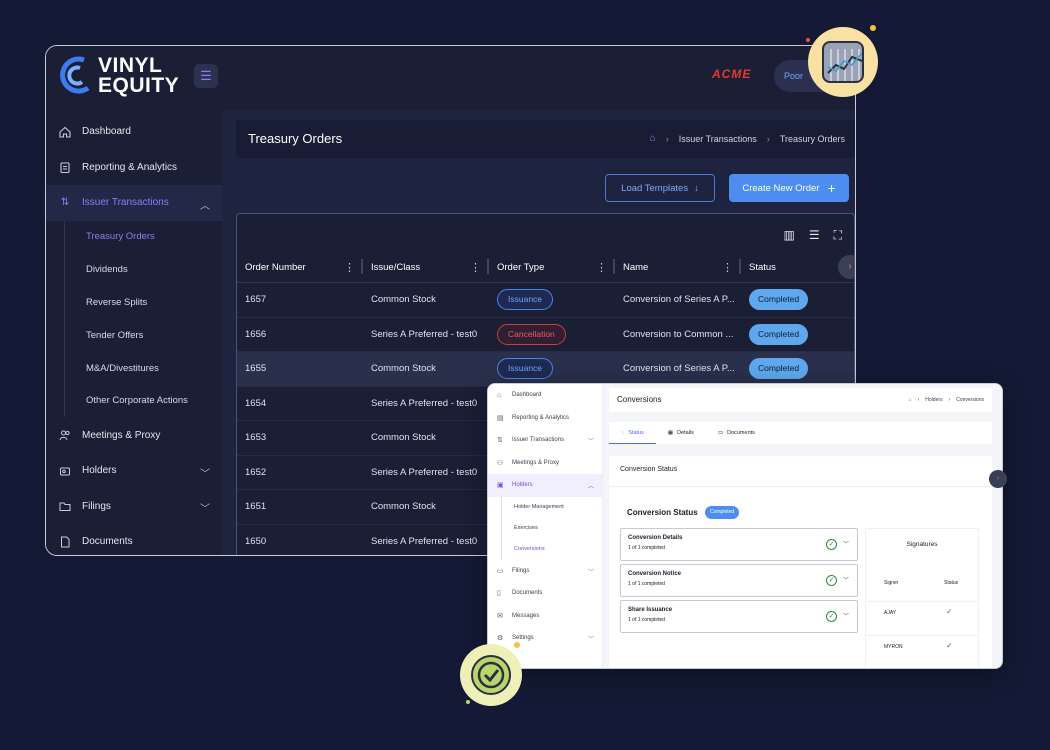  I want to click on step-share-issuance: Share Issuance 1 of 1 completed ✓ ﹀, so click(739, 616).